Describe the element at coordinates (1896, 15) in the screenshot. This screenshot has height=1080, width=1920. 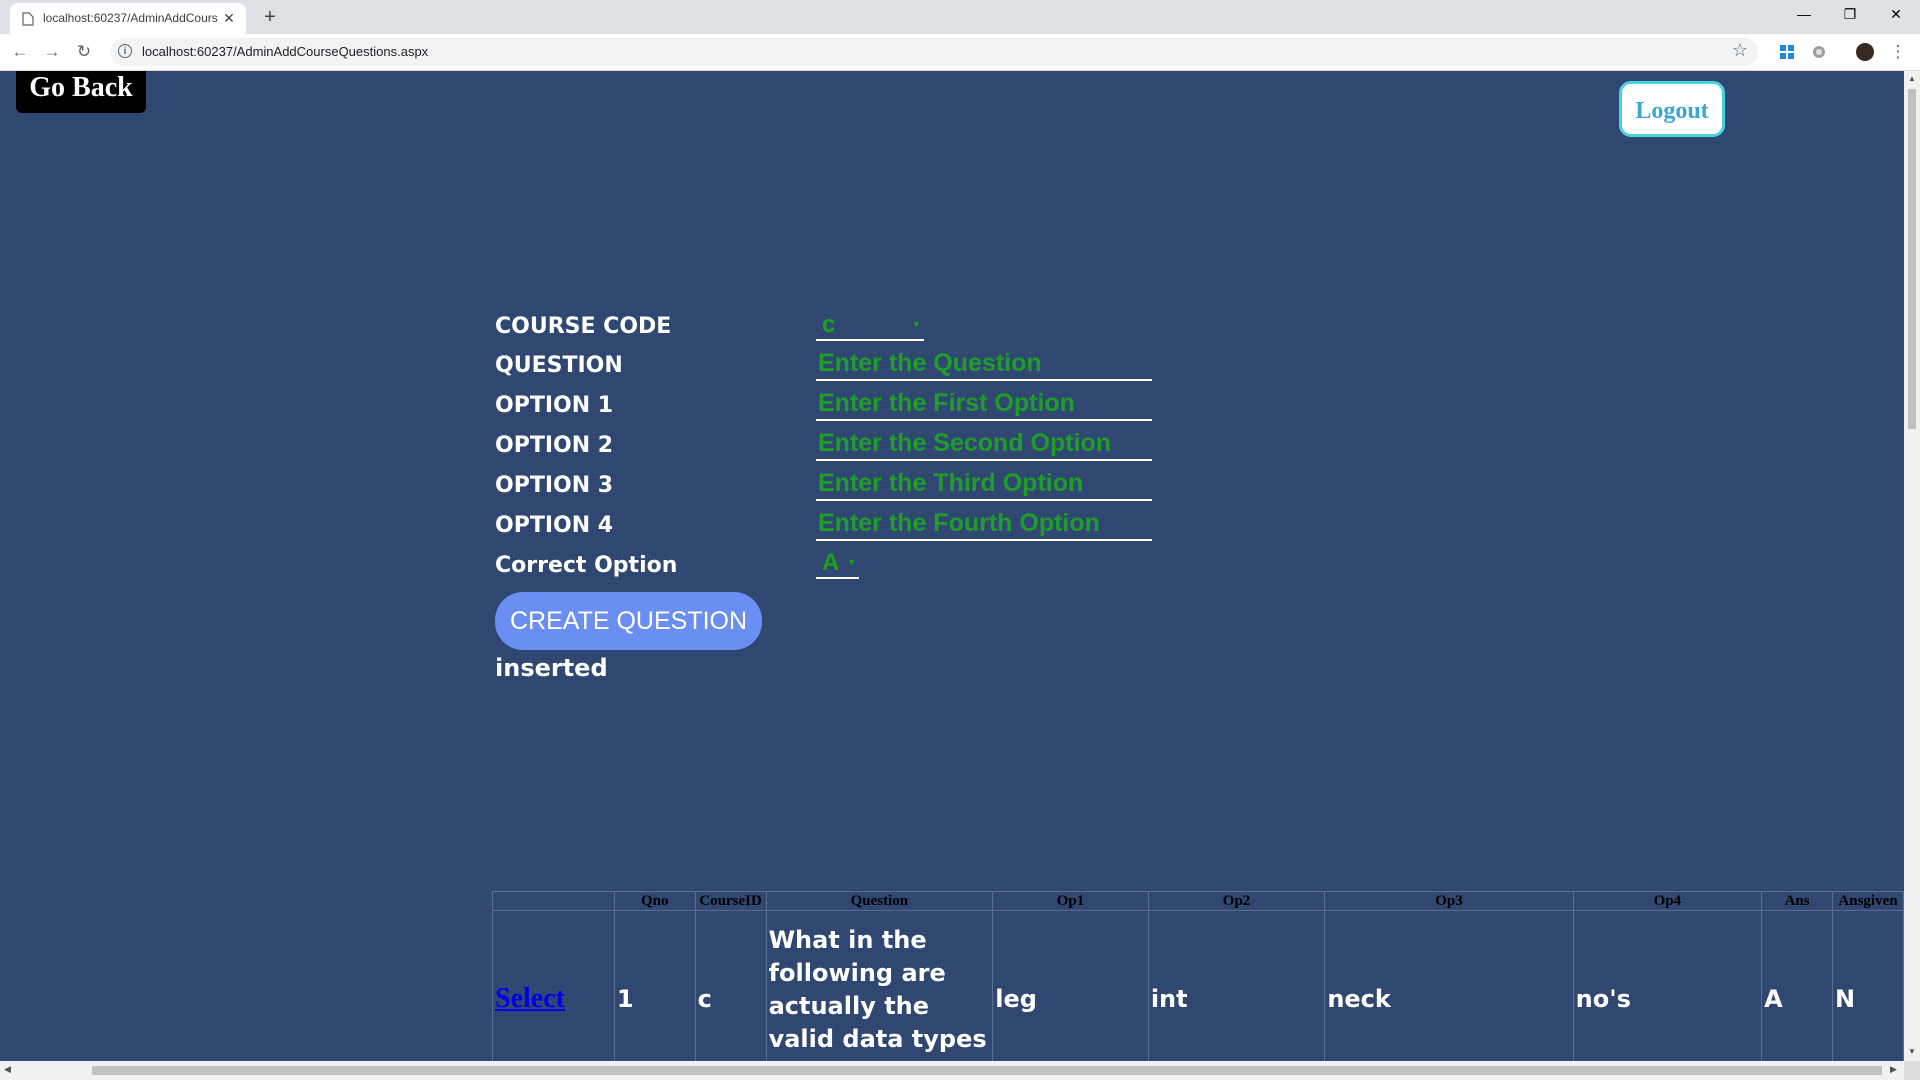
I see `close-window-icon: ✕` at that location.